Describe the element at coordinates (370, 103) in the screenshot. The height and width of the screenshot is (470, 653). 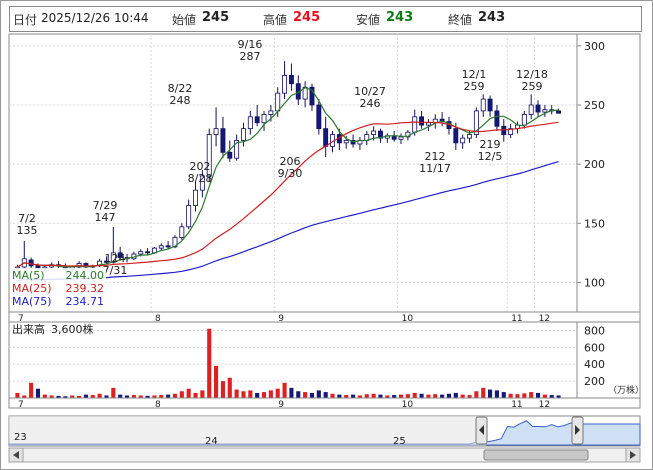
I see `annotation-price: 246` at that location.